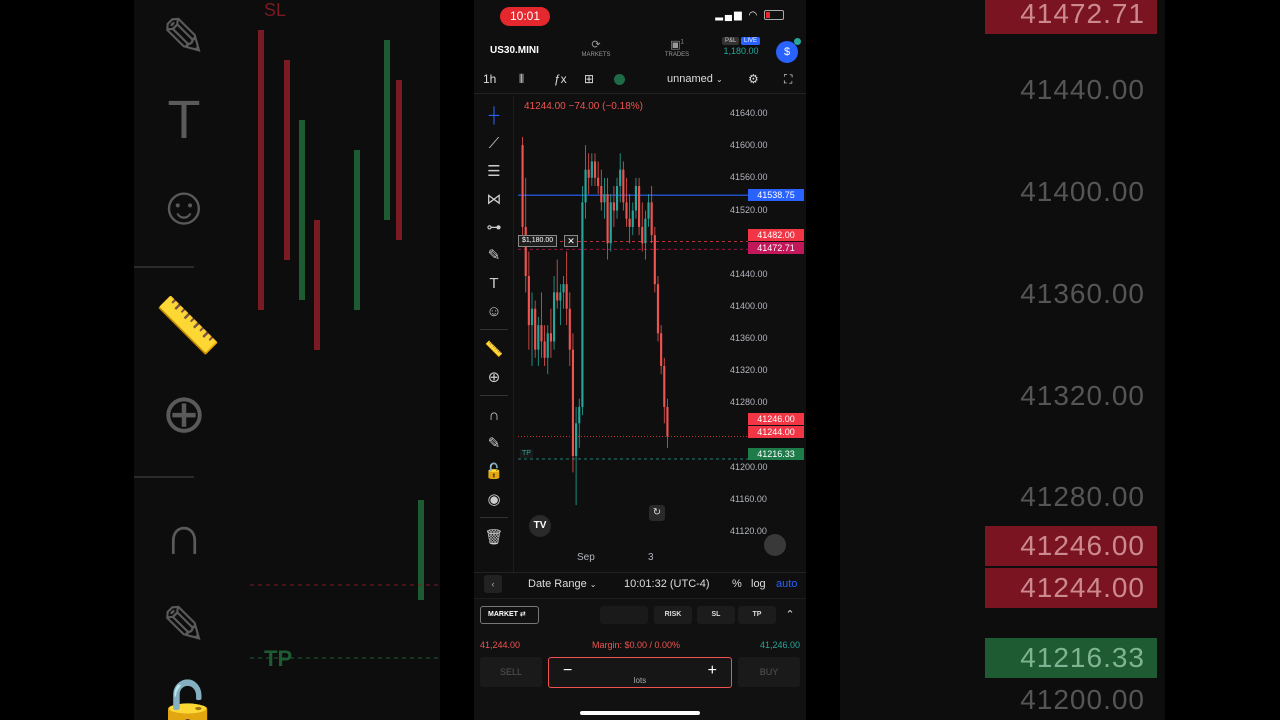 The height and width of the screenshot is (720, 1280). I want to click on trades-button: ▣1 TRADES, so click(677, 48).